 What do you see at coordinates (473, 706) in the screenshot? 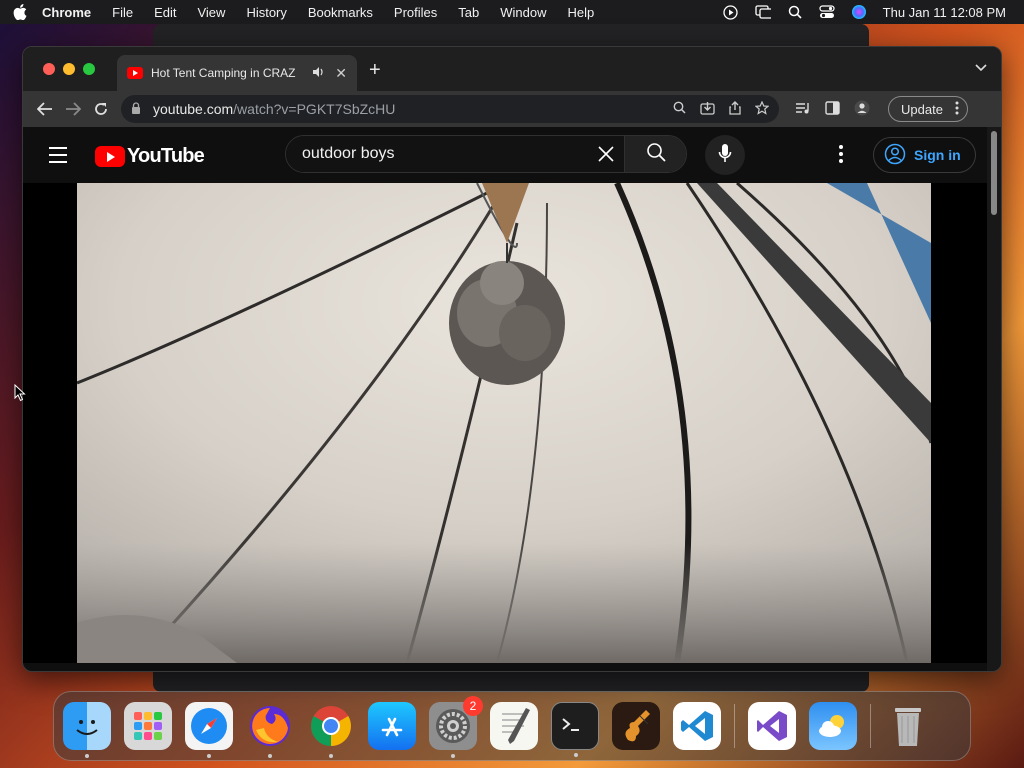
I see `notification-badge: 2` at bounding box center [473, 706].